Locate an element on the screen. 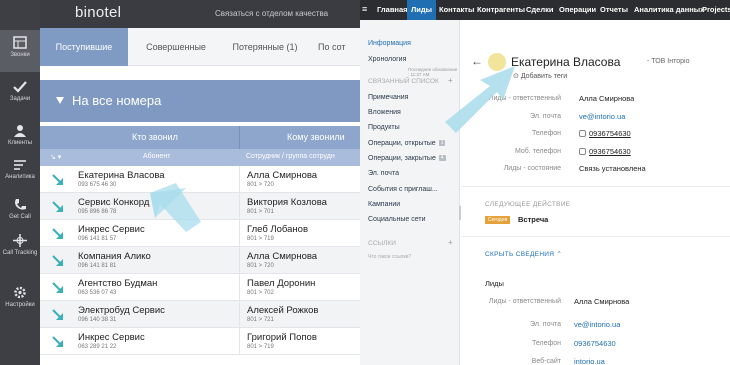 This screenshot has height=365, width=730. field-owner-value: Алла Смирнова is located at coordinates (606, 98).